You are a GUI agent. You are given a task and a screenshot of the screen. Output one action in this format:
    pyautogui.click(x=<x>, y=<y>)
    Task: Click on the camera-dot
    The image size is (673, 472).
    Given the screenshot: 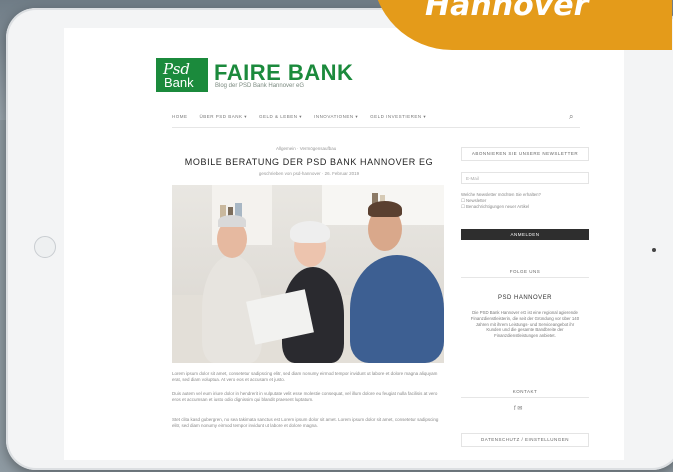 What is the action you would take?
    pyautogui.click(x=654, y=250)
    